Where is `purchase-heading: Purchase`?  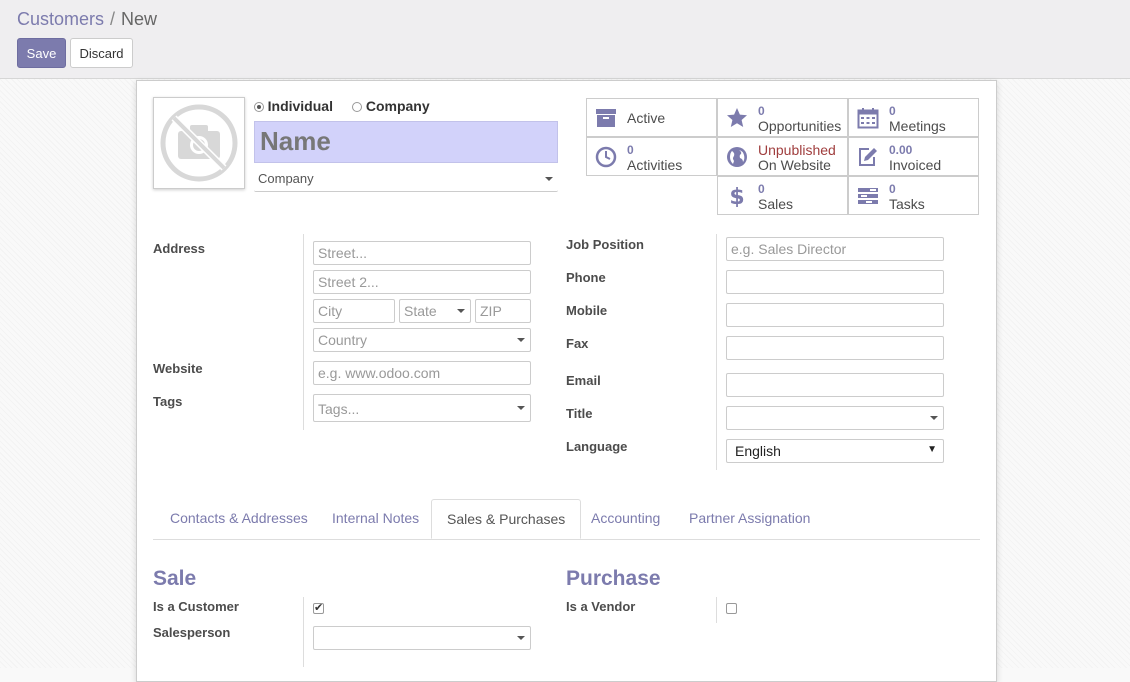 purchase-heading: Purchase is located at coordinates (613, 578).